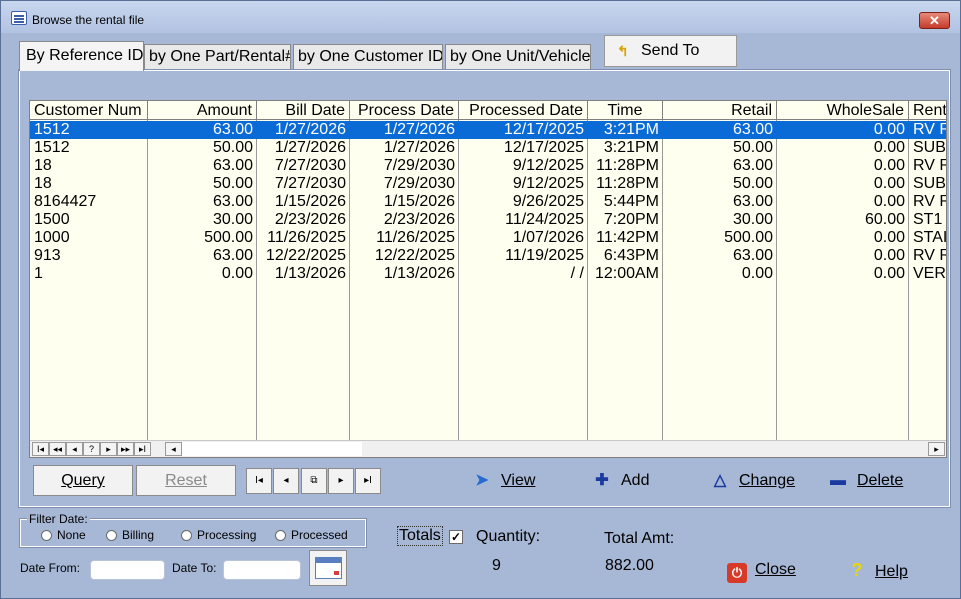 The height and width of the screenshot is (599, 961). What do you see at coordinates (503, 481) in the screenshot?
I see `view-button: ➤ View` at bounding box center [503, 481].